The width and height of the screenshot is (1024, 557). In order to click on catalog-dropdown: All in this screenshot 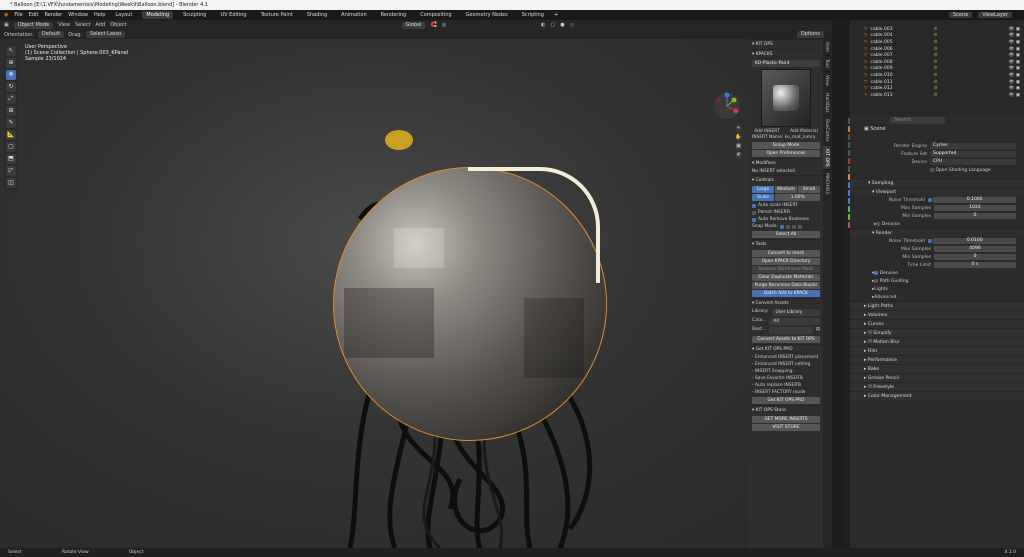, I will do `click(794, 321)`.